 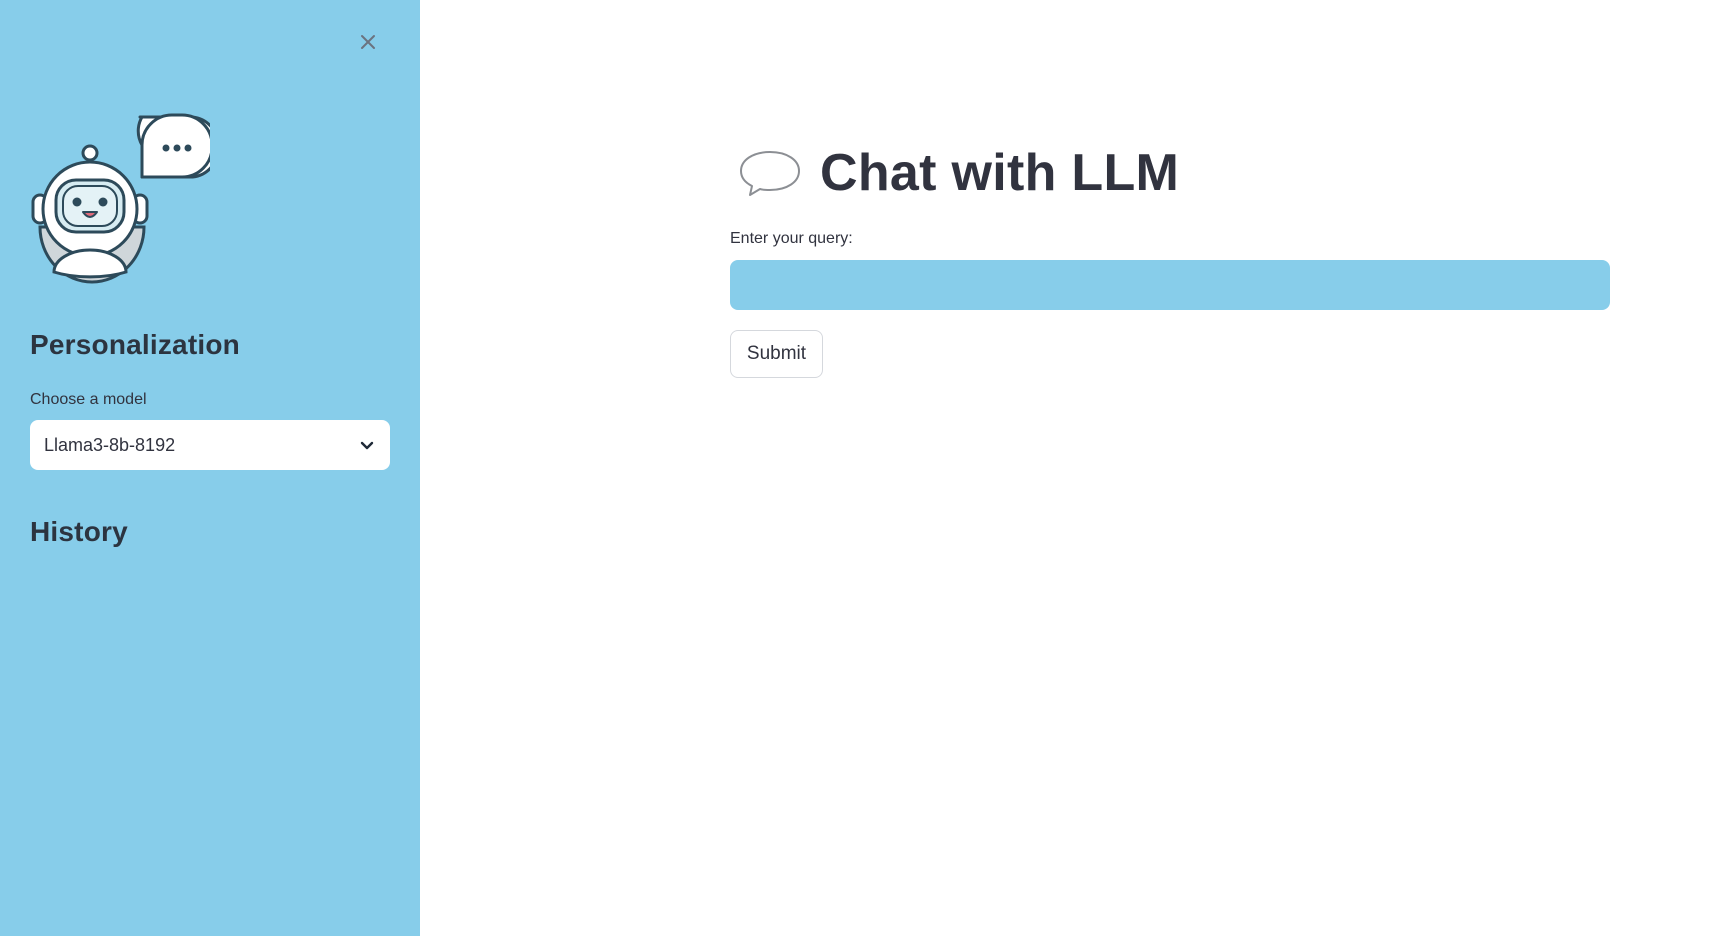 What do you see at coordinates (79, 531) in the screenshot?
I see `history-heading: History` at bounding box center [79, 531].